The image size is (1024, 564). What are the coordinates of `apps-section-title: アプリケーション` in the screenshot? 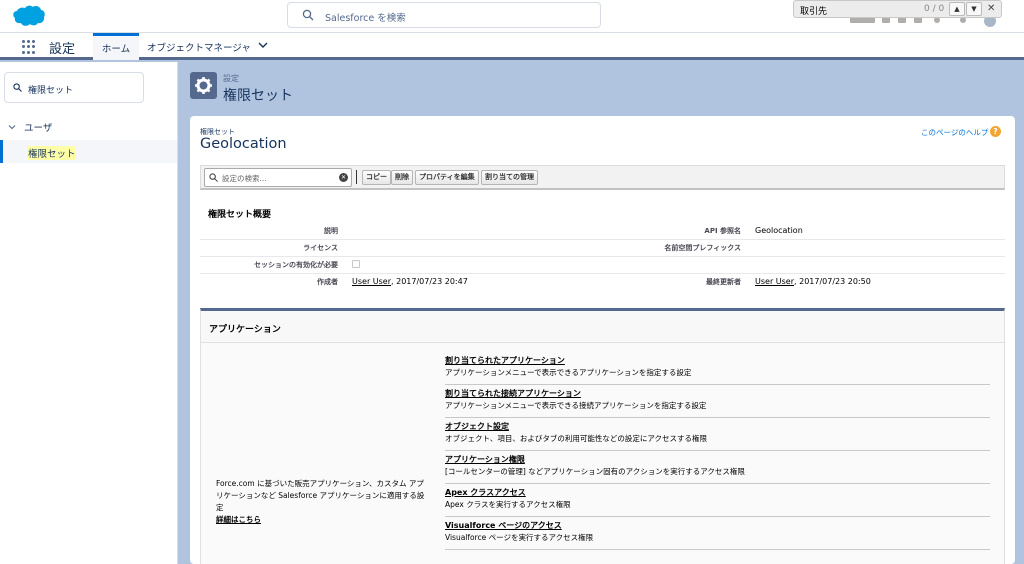 It's located at (245, 330).